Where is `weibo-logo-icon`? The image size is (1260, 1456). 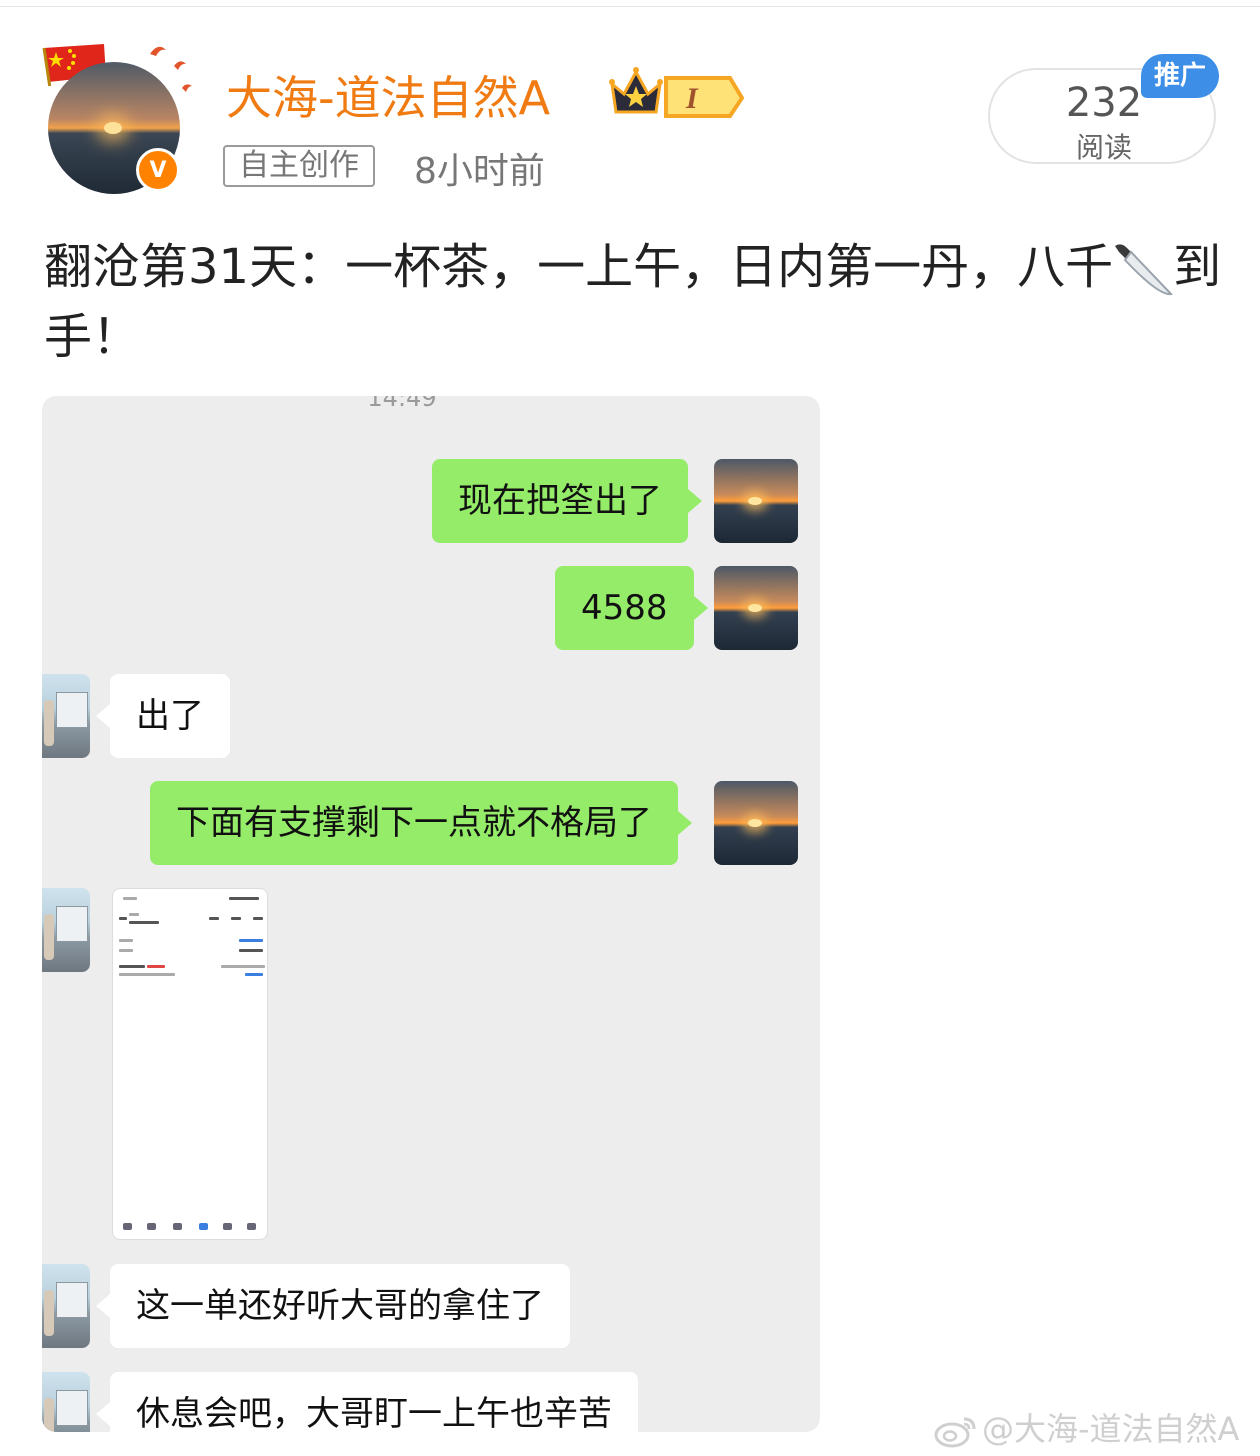 weibo-logo-icon is located at coordinates (955, 1432).